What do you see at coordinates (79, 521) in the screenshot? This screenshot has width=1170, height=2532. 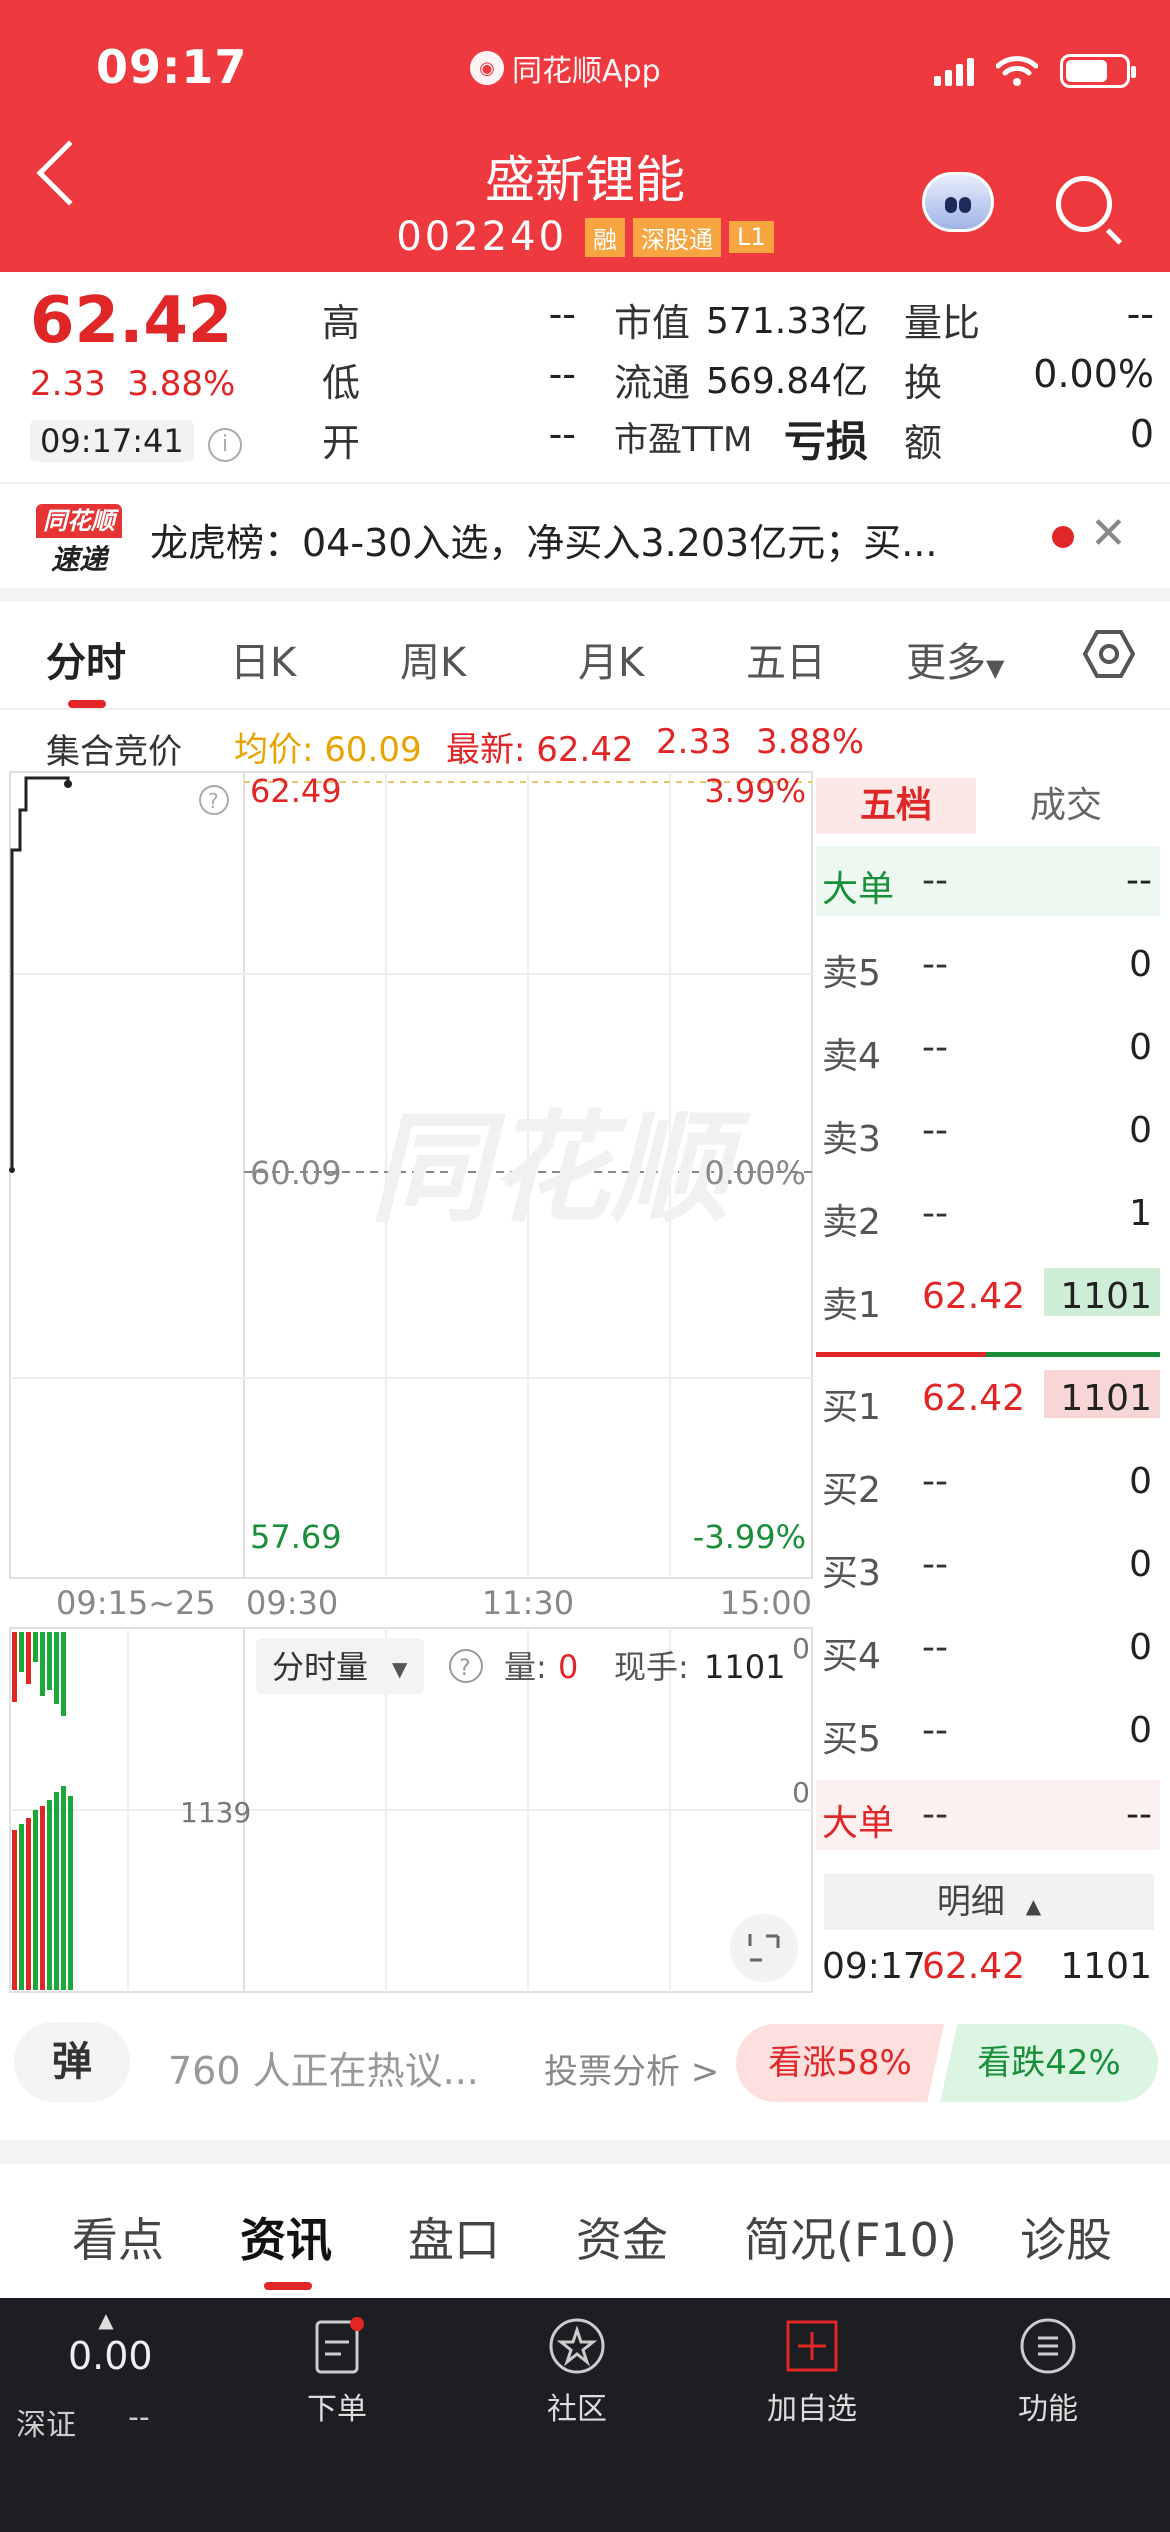 I see `news-logo-top: 同花顺` at bounding box center [79, 521].